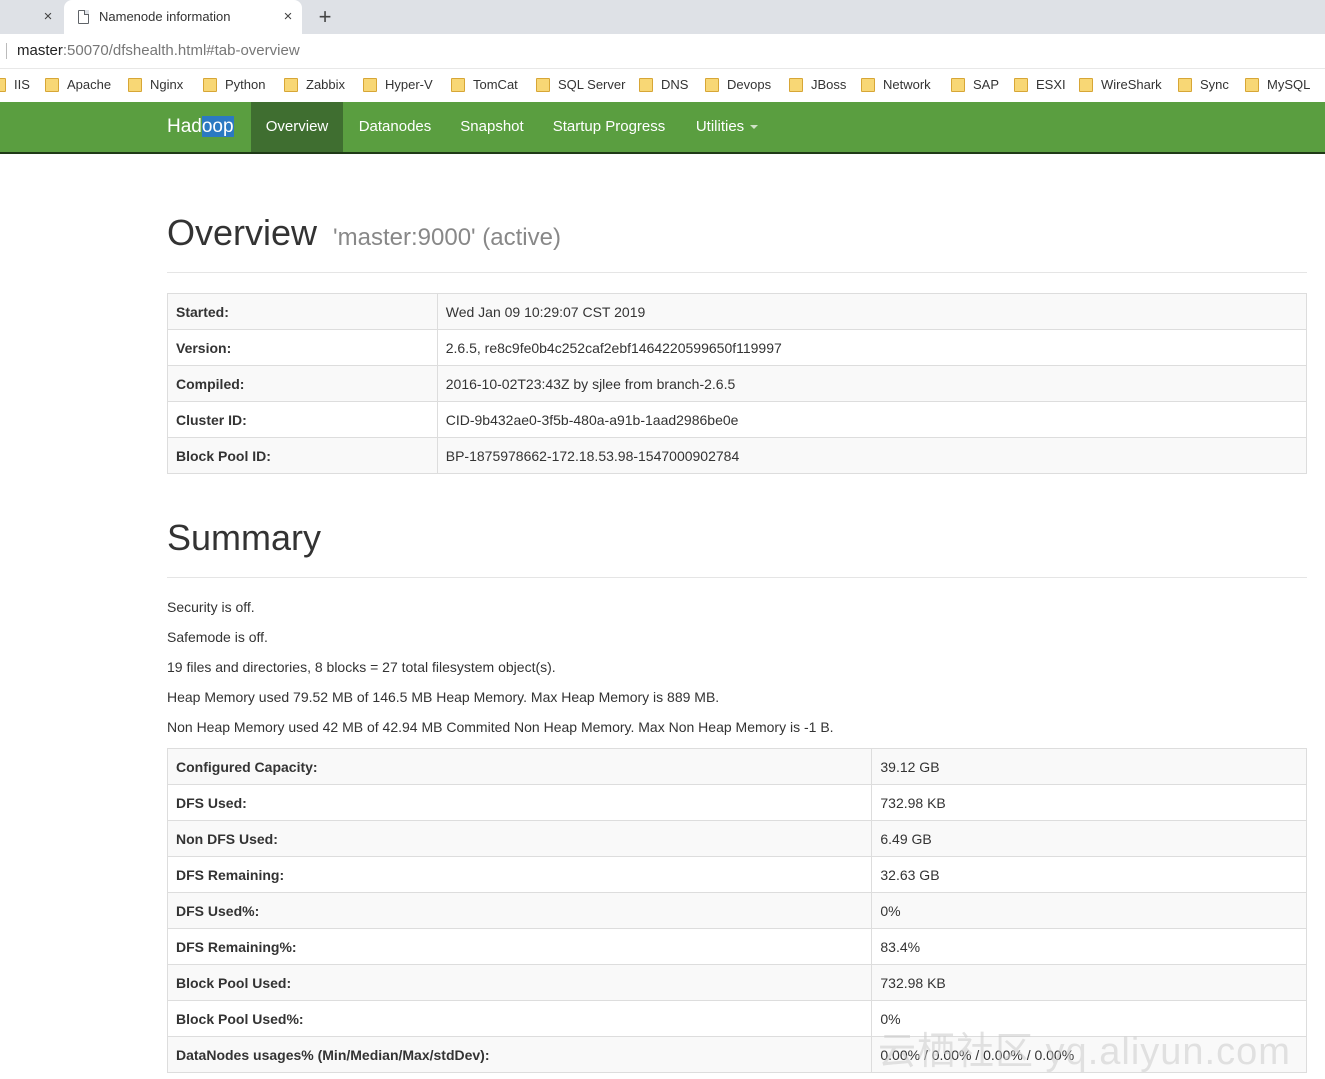 This screenshot has height=1079, width=1325. Describe the element at coordinates (217, 126) in the screenshot. I see `brand-text-selected: oop` at that location.